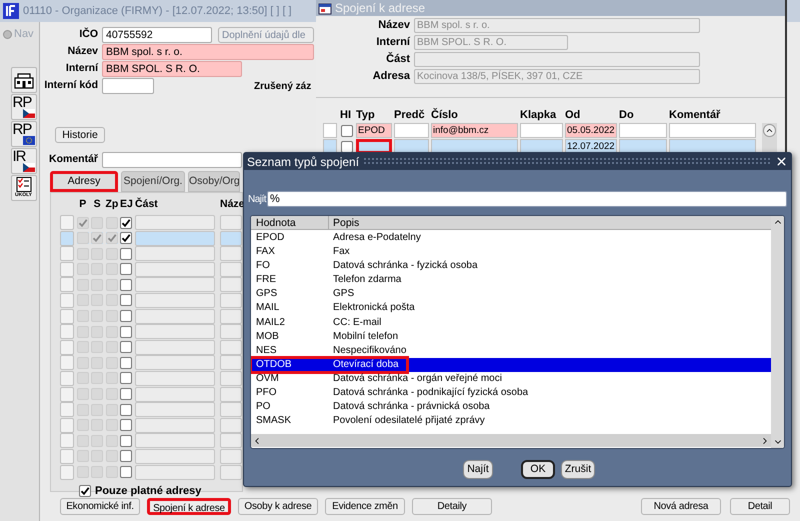 Image resolution: width=800 pixels, height=521 pixels. I want to click on comment-field, so click(172, 160).